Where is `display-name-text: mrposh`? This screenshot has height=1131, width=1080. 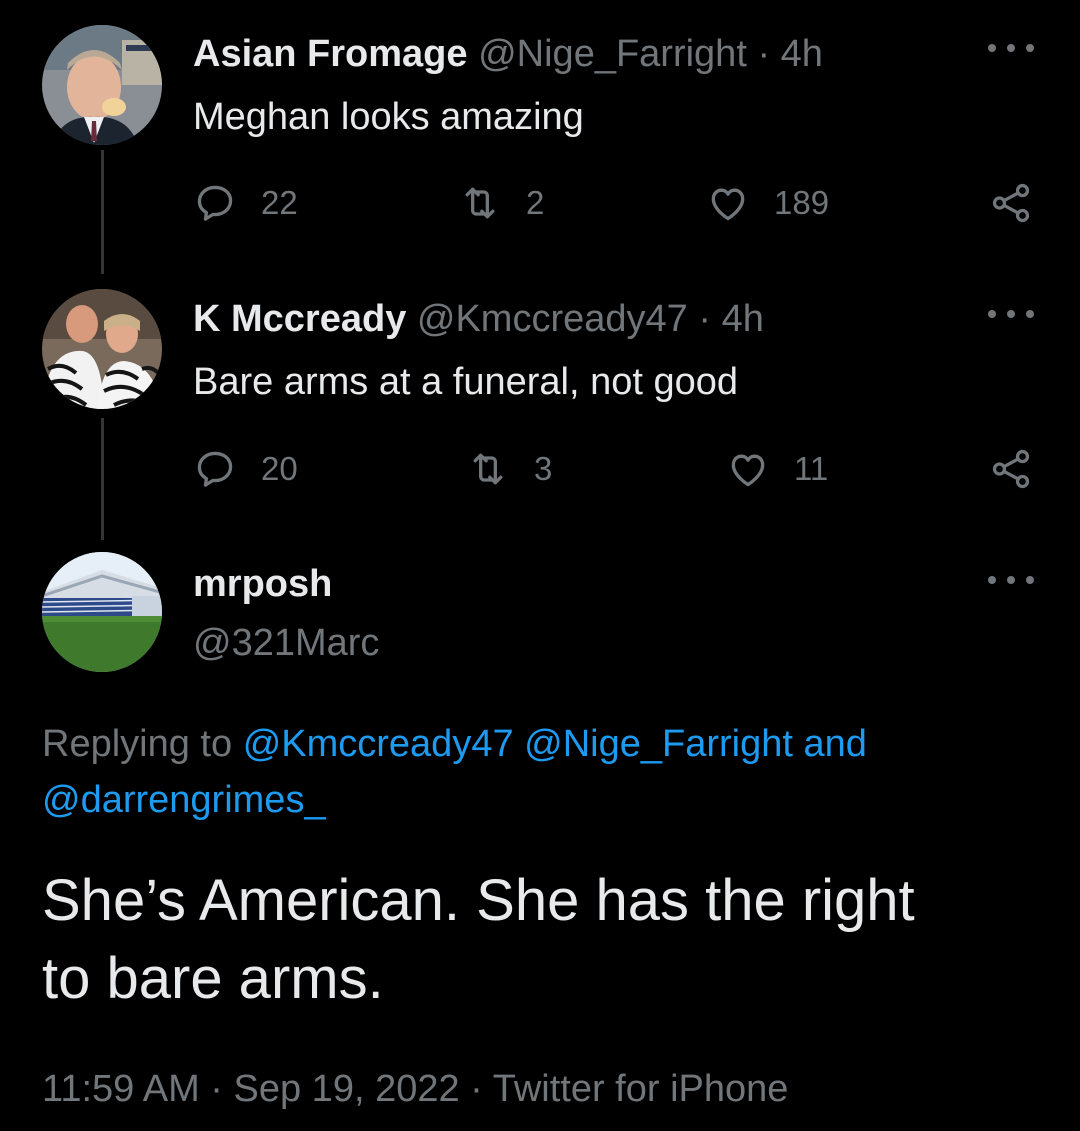 display-name-text: mrposh is located at coordinates (262, 584).